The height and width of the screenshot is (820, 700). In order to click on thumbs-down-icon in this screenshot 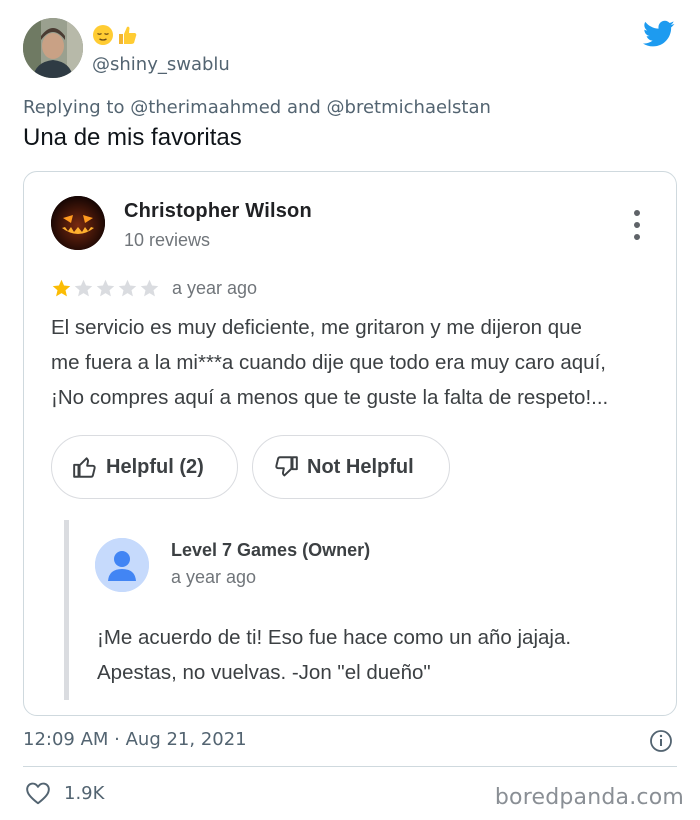, I will do `click(286, 466)`.